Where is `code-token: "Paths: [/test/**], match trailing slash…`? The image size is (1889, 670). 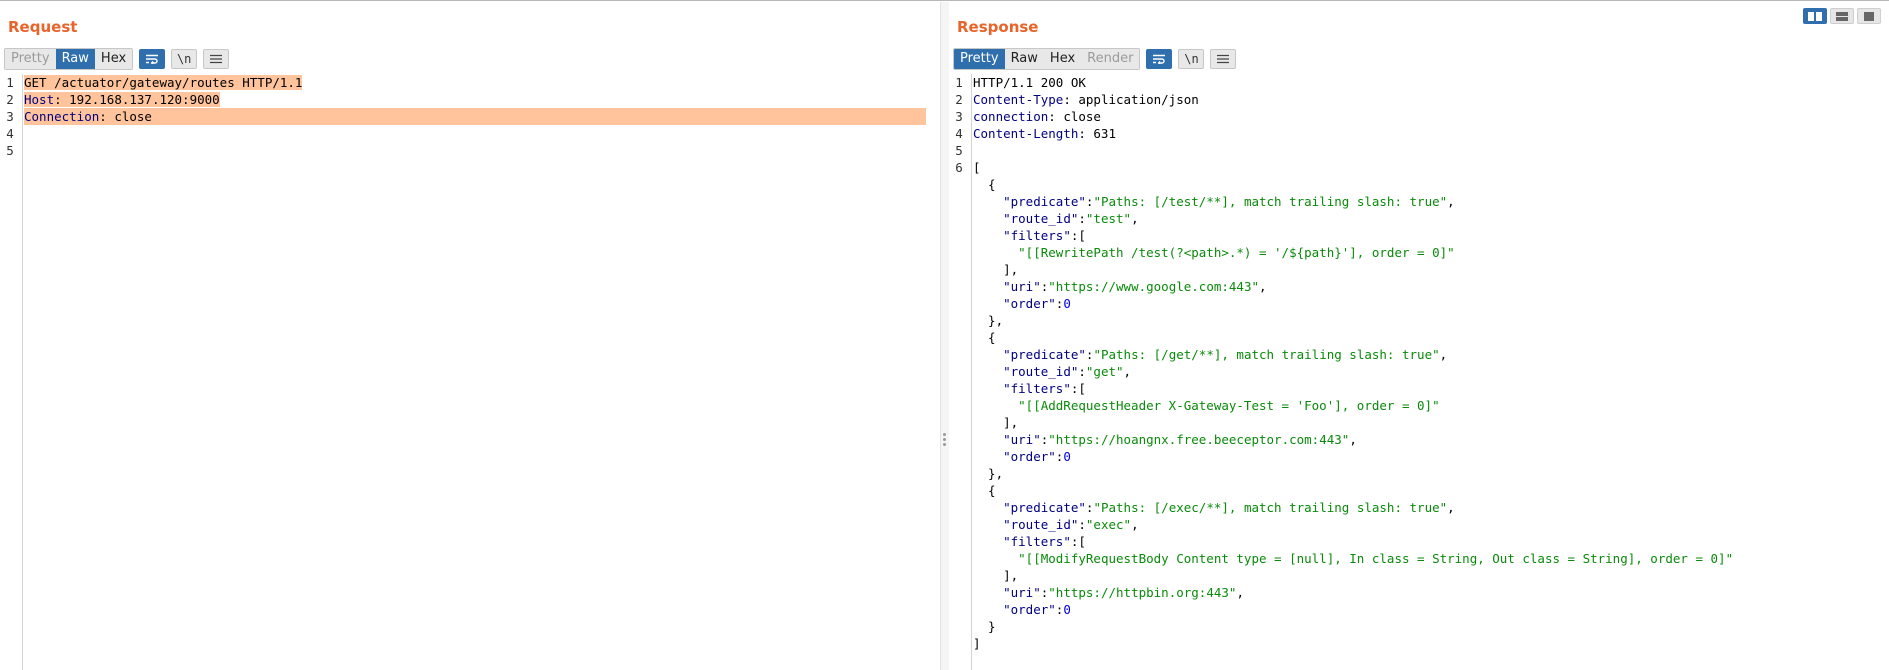 code-token: "Paths: [/test/**], match trailing slash… is located at coordinates (1270, 201).